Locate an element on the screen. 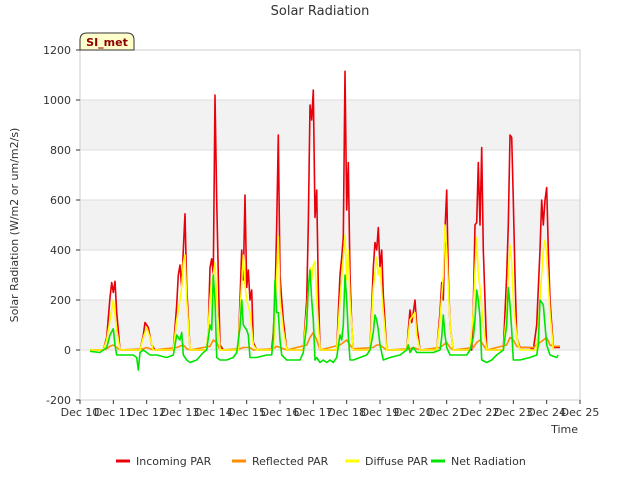  y-tick-label: 400 is located at coordinates (60, 250).